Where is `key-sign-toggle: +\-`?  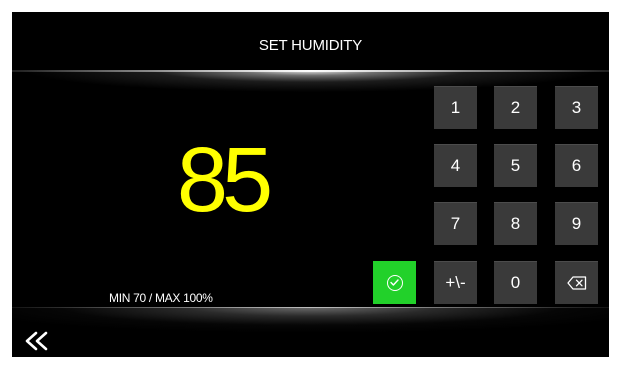 key-sign-toggle: +\- is located at coordinates (455, 282).